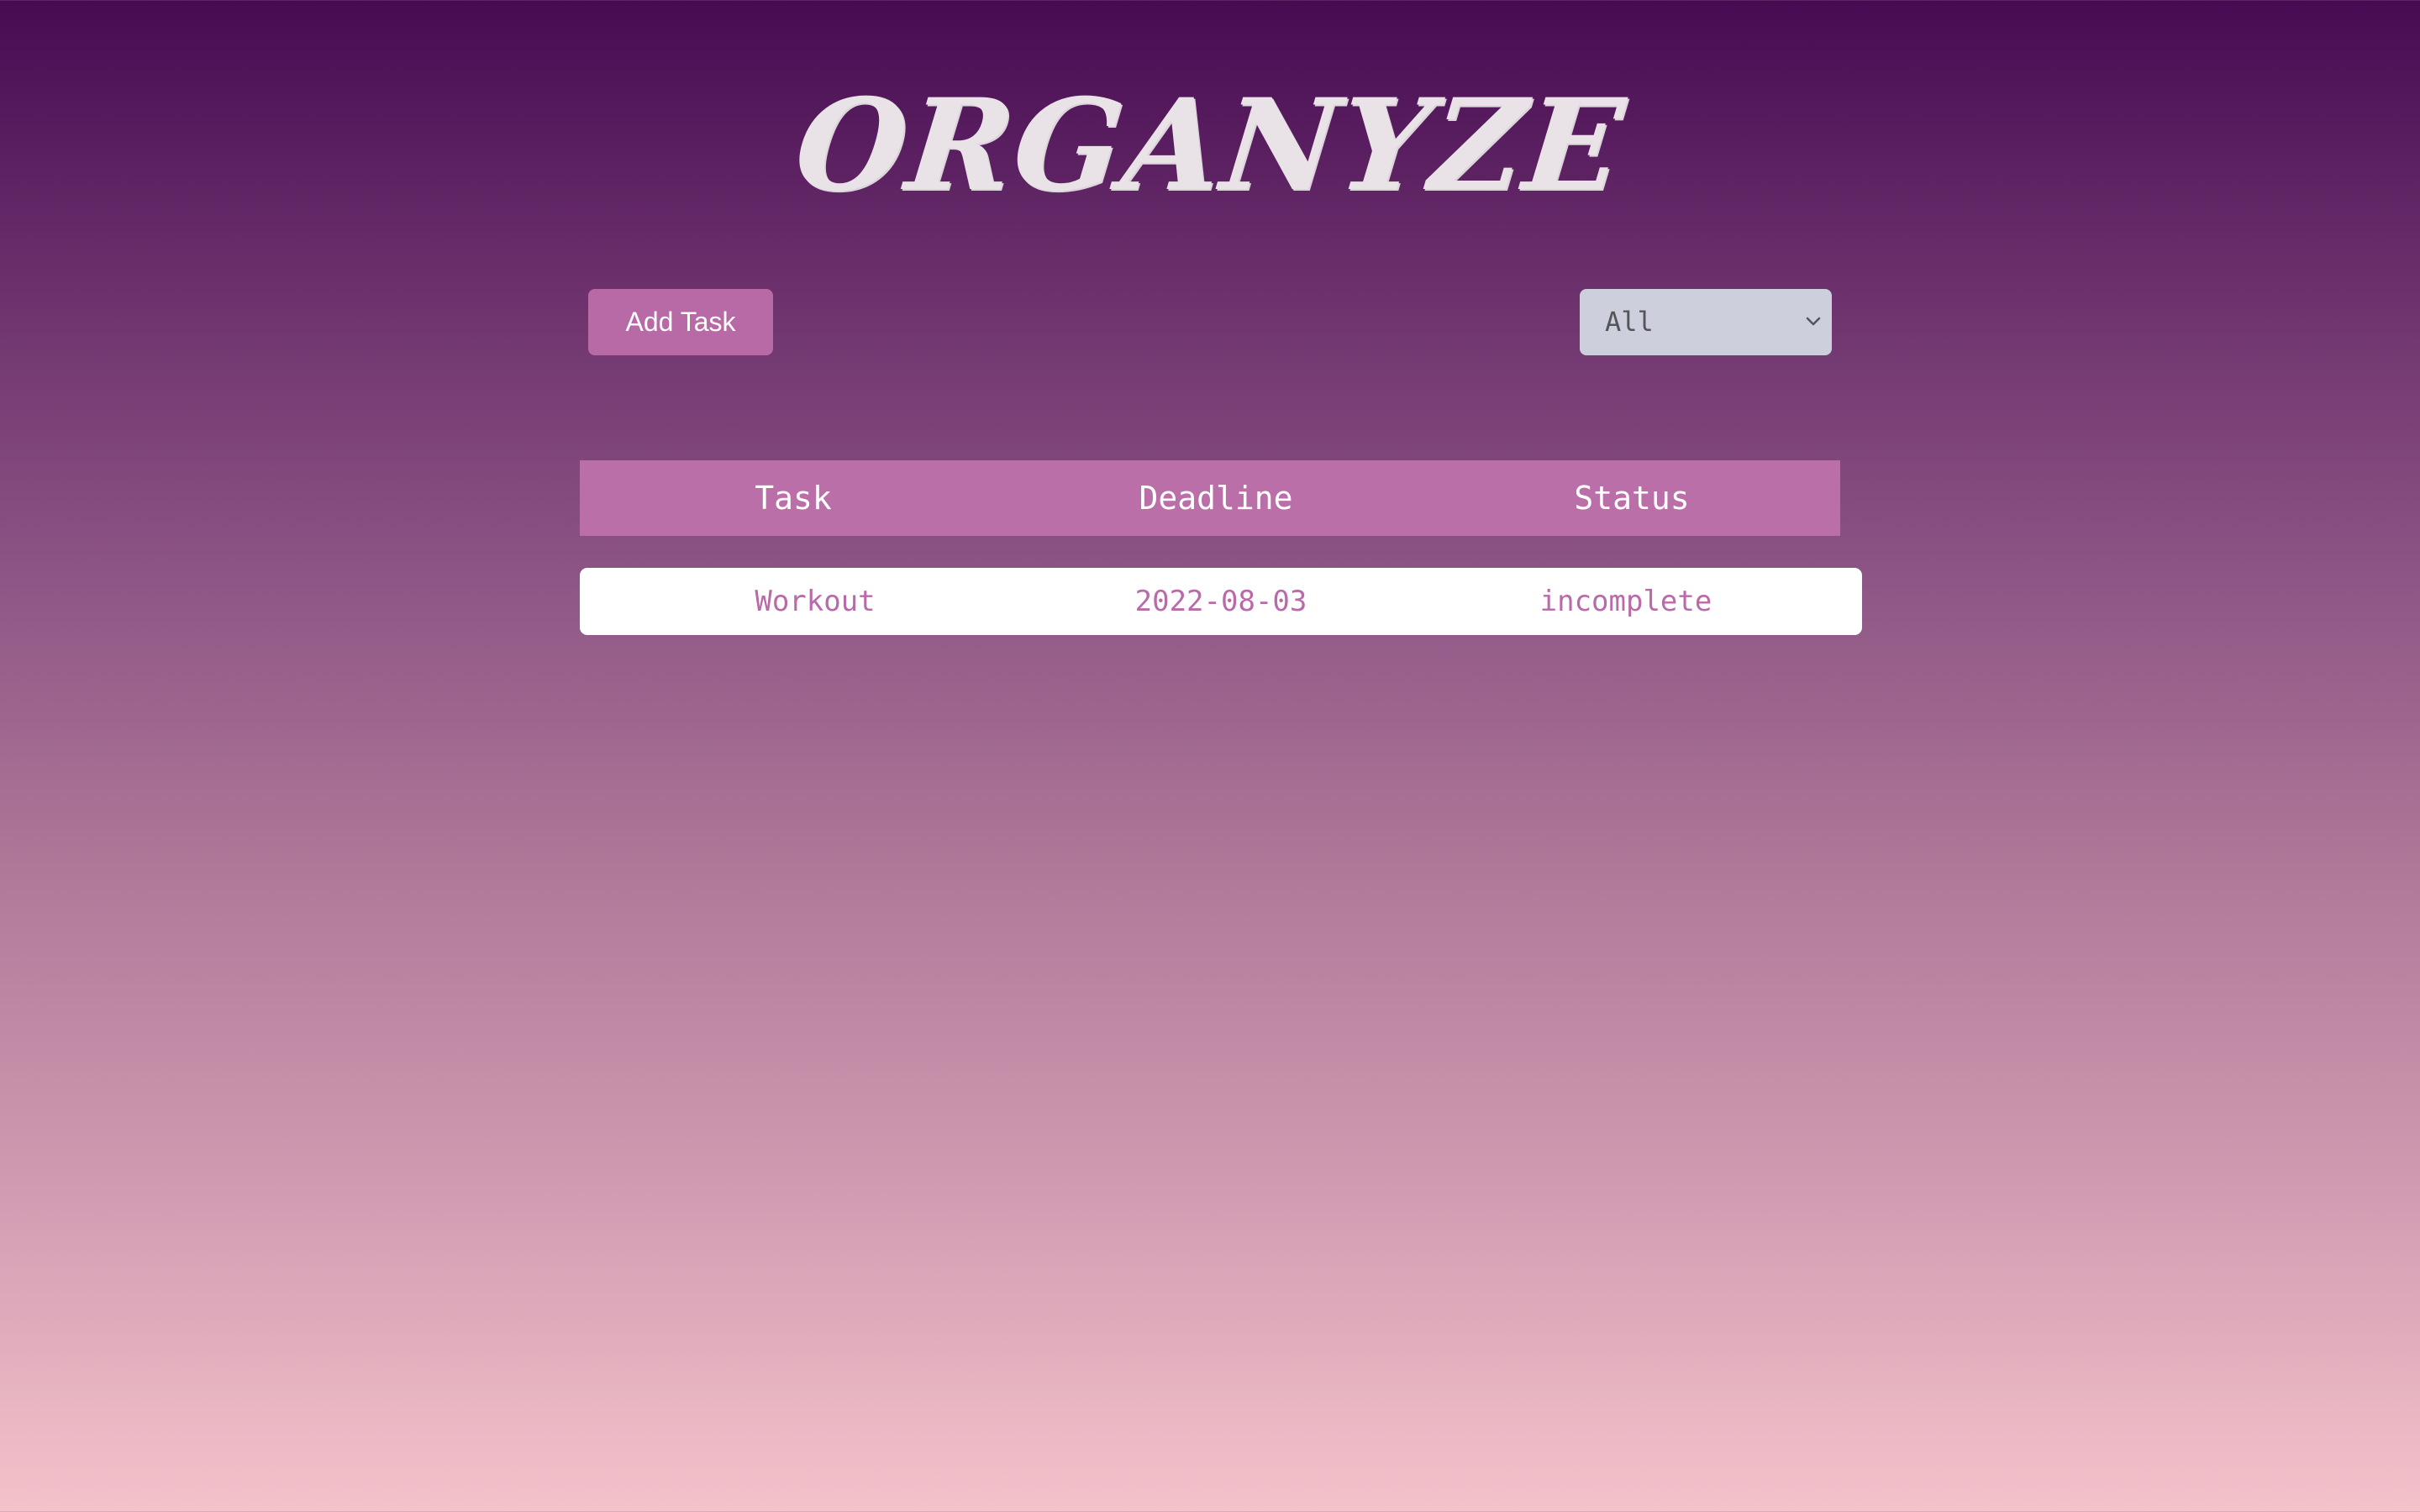 The image size is (2420, 1512). Describe the element at coordinates (815, 601) in the screenshot. I see `task-name: Workout` at that location.